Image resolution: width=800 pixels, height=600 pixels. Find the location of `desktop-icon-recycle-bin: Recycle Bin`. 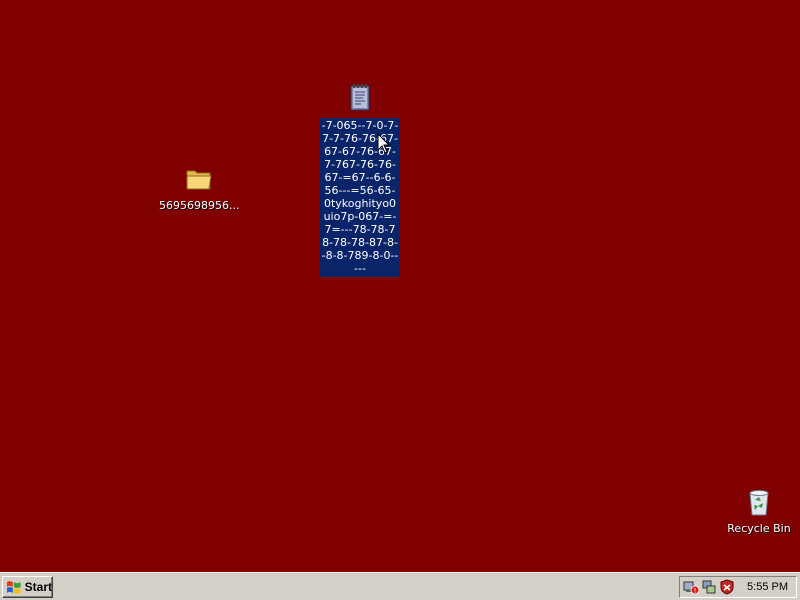

desktop-icon-recycle-bin: Recycle Bin is located at coordinates (759, 510).